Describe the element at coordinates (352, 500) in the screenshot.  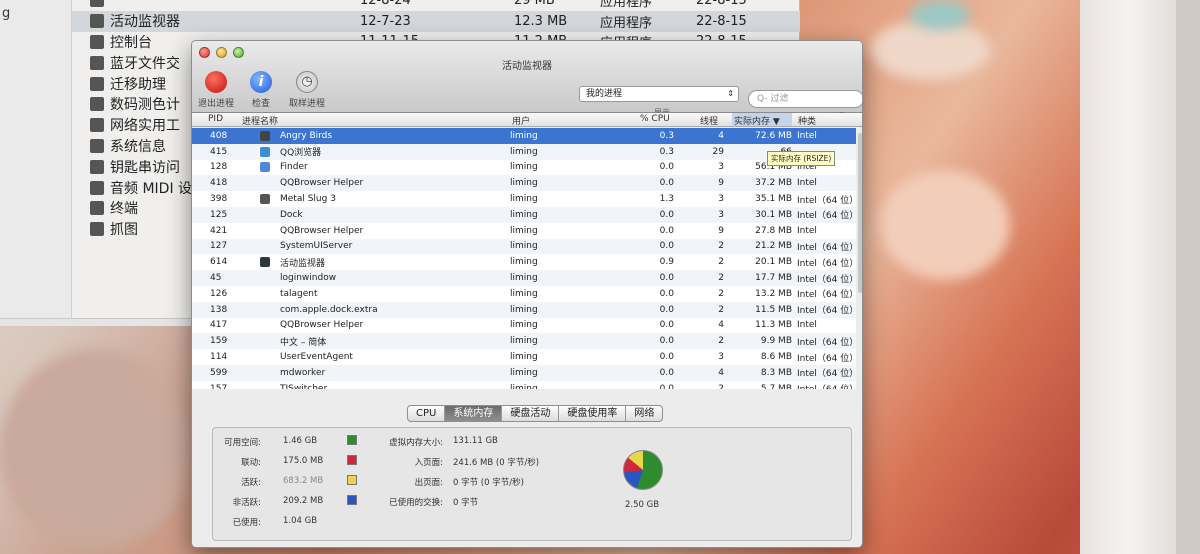
I see `inactive-swatch` at that location.